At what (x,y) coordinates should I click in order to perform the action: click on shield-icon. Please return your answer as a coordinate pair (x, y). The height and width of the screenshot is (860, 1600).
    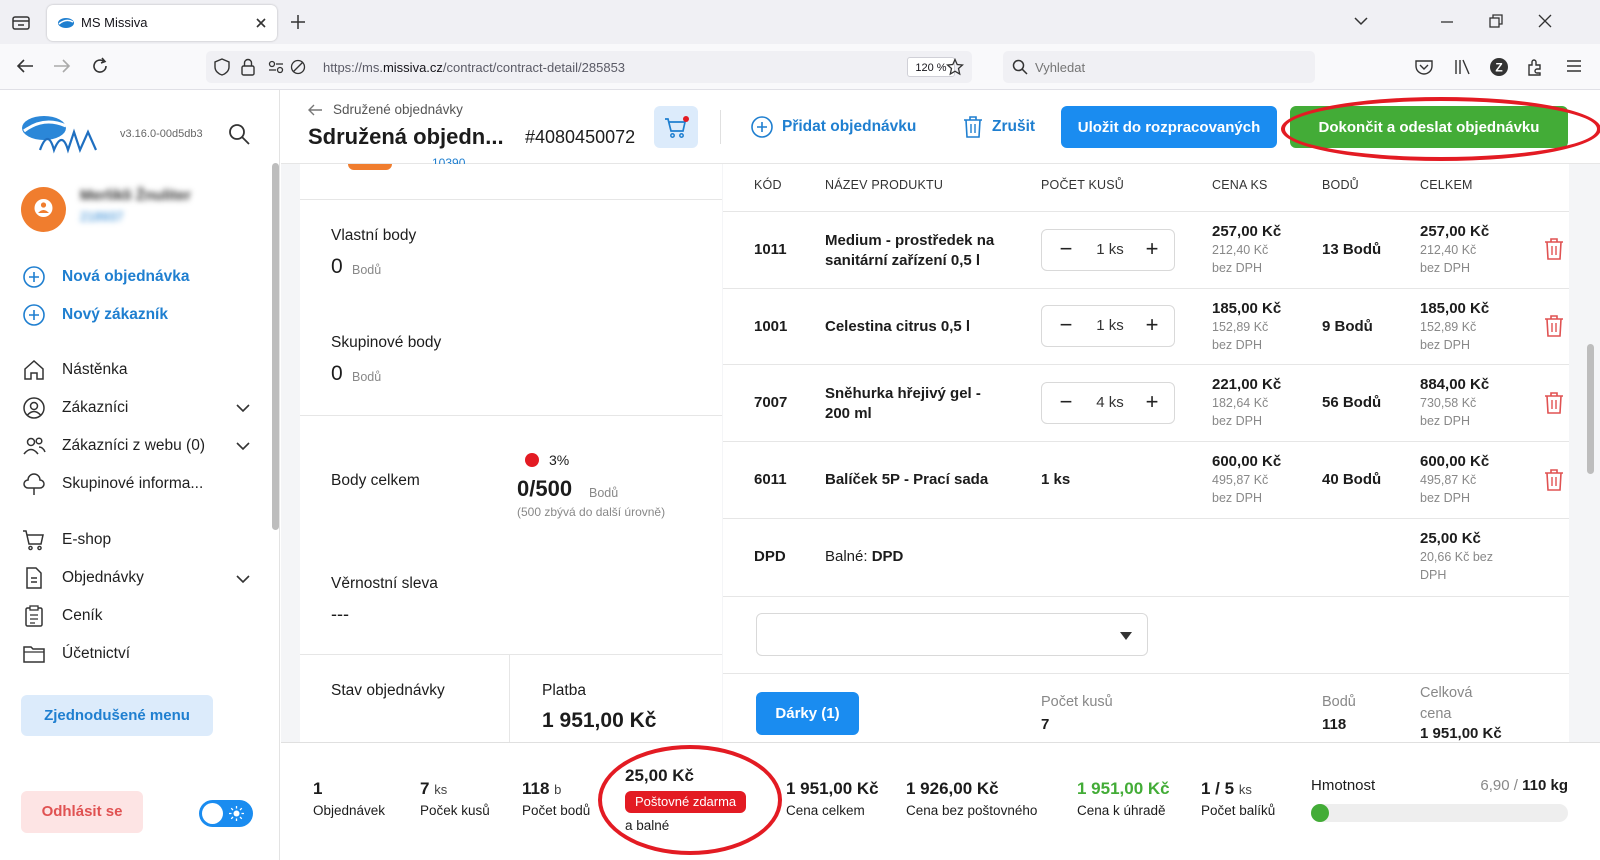
    Looking at the image, I should click on (222, 67).